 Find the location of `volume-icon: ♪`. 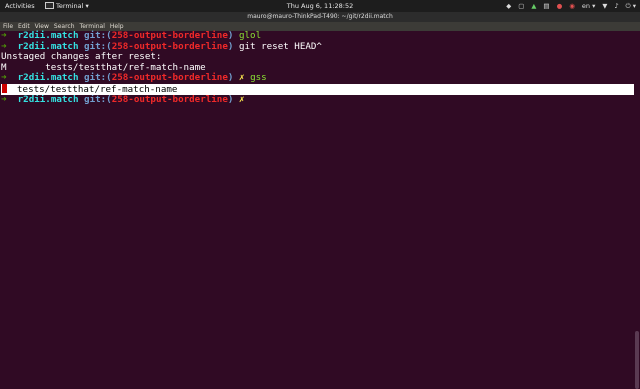

volume-icon: ♪ is located at coordinates (616, 6).